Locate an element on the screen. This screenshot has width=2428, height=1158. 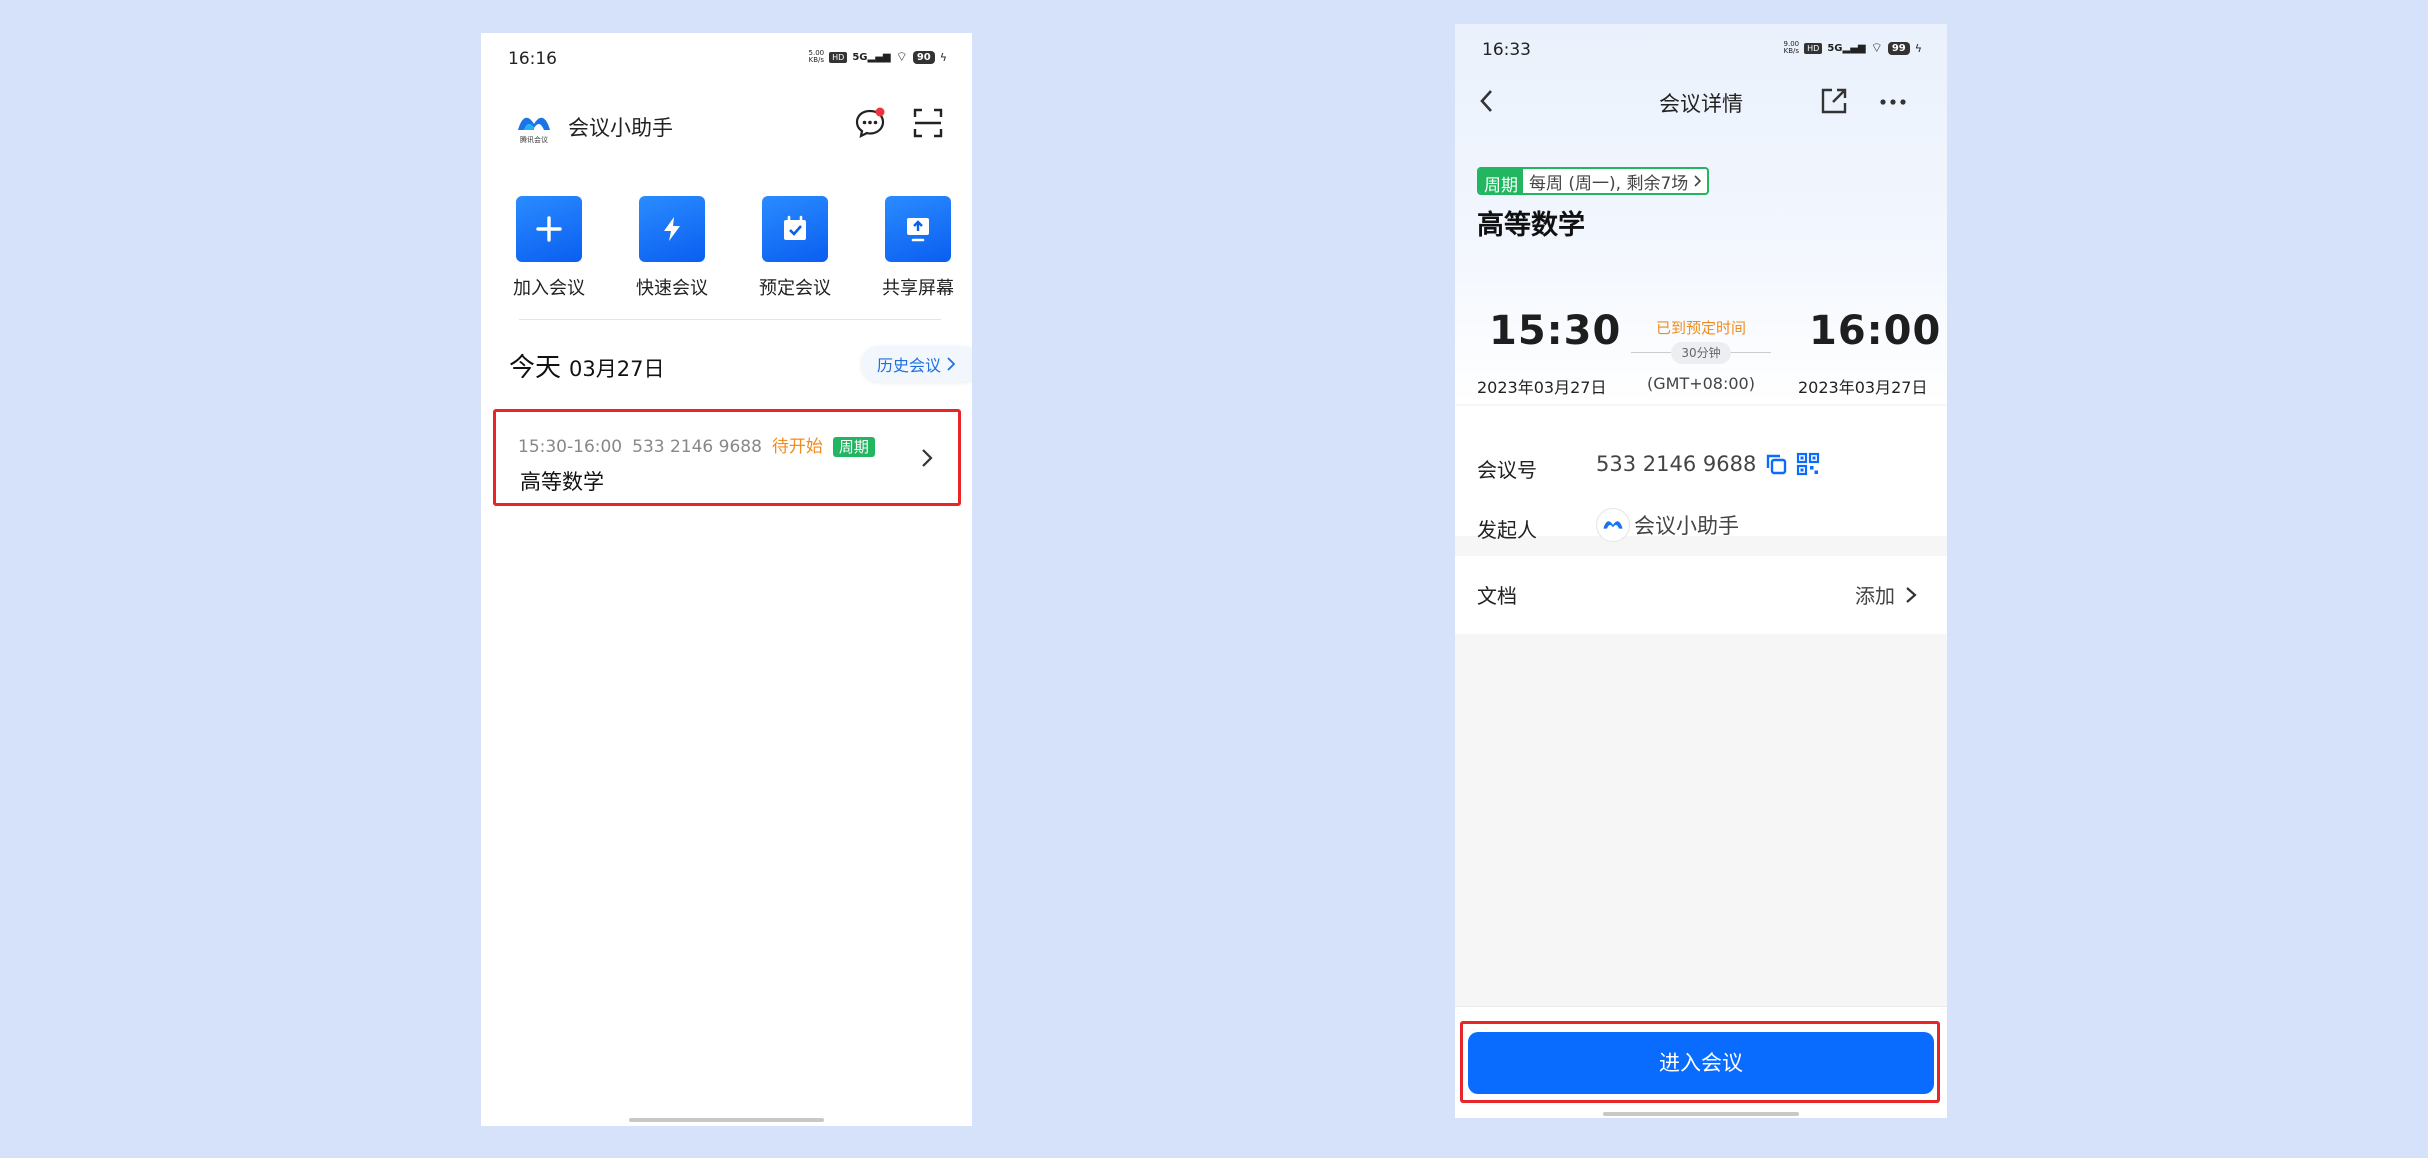
network-speed: 5.00 KB/s is located at coordinates (816, 56).